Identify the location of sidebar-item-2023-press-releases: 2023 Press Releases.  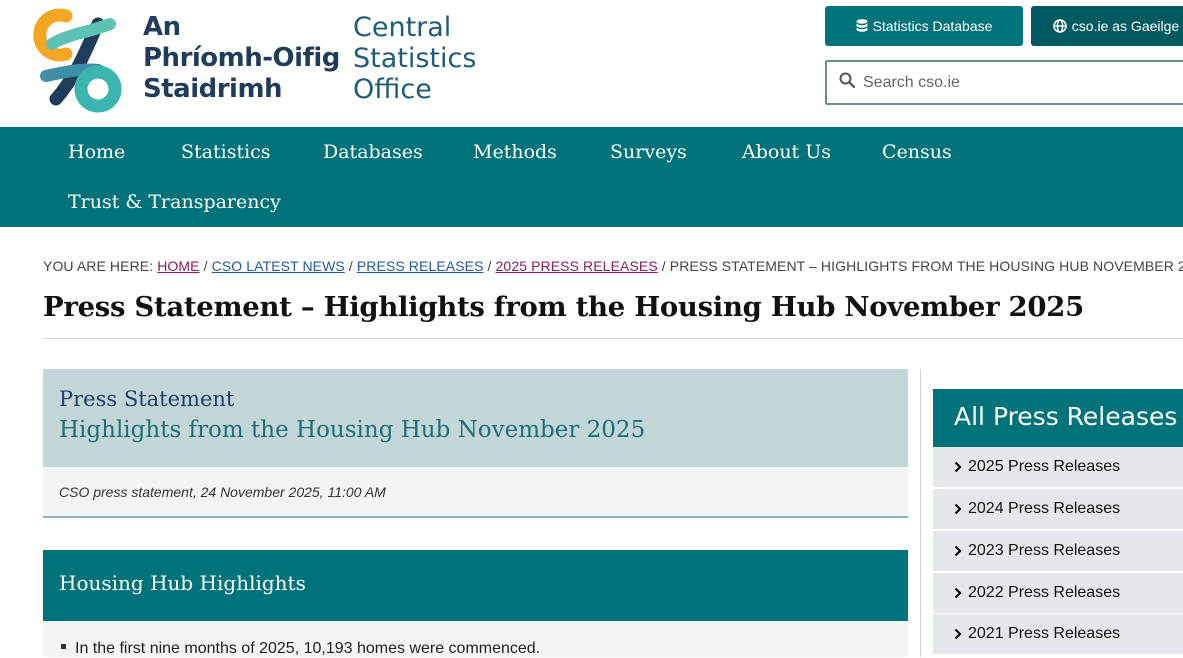
(1058, 551).